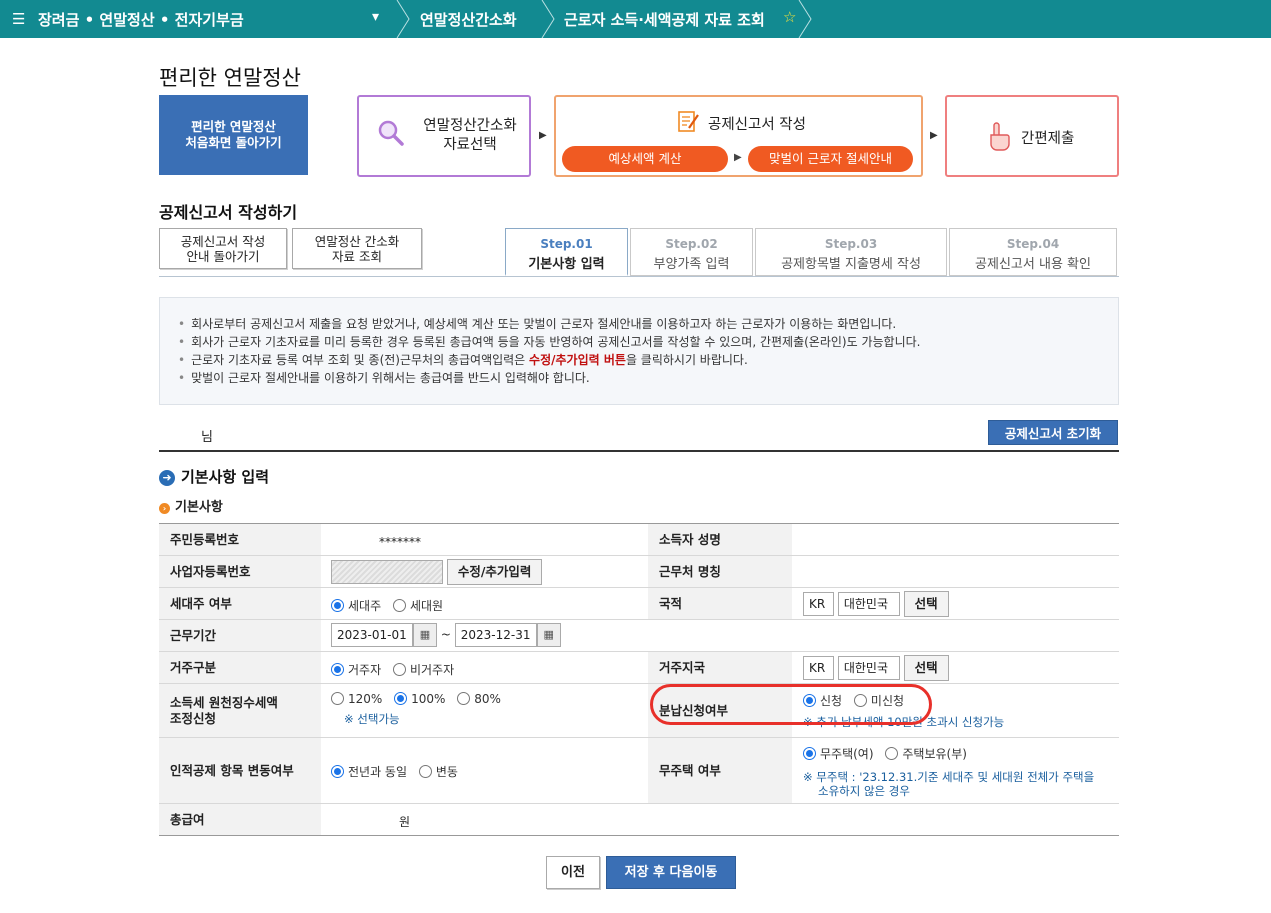  I want to click on reset-form-button: 공제신고서 초기화, so click(1053, 432).